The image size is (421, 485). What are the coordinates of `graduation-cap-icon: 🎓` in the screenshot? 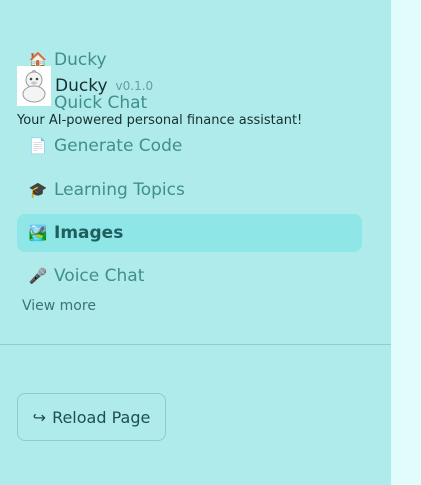 It's located at (38, 189).